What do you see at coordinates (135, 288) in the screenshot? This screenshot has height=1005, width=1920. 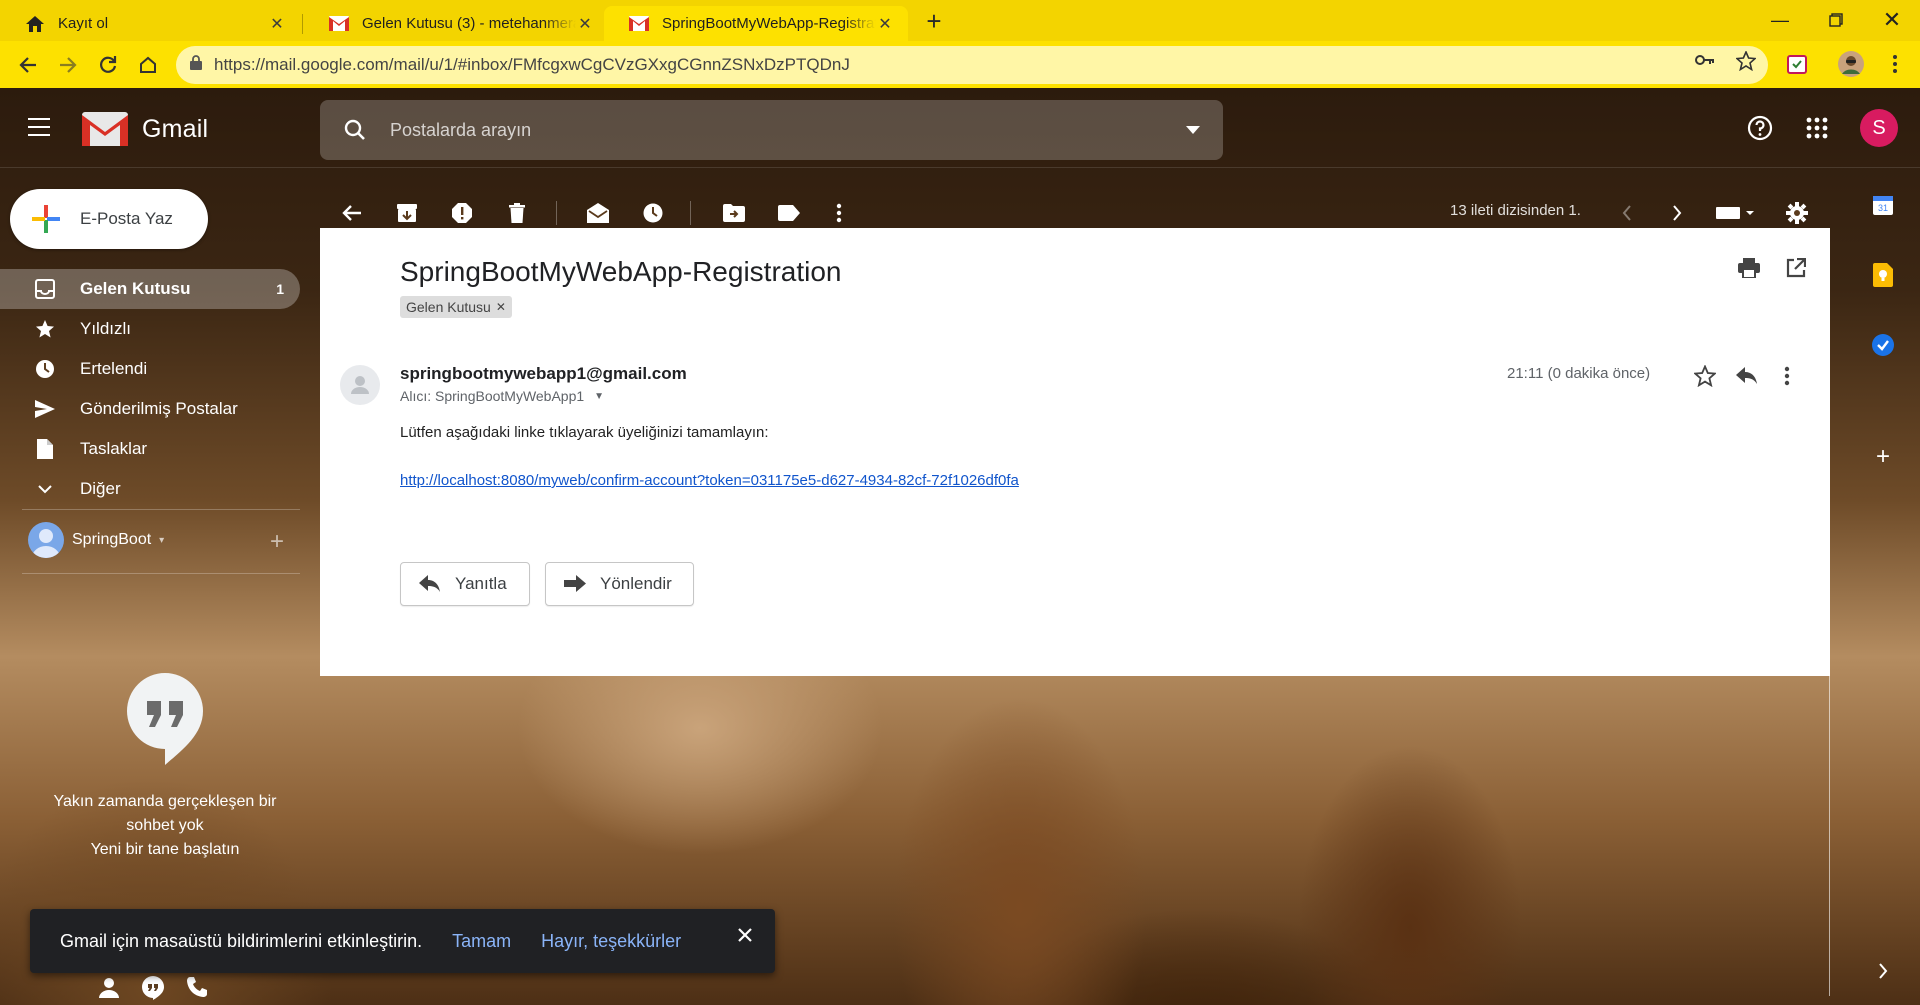 I see `sidebar-item-label: Gelen Kutusu` at bounding box center [135, 288].